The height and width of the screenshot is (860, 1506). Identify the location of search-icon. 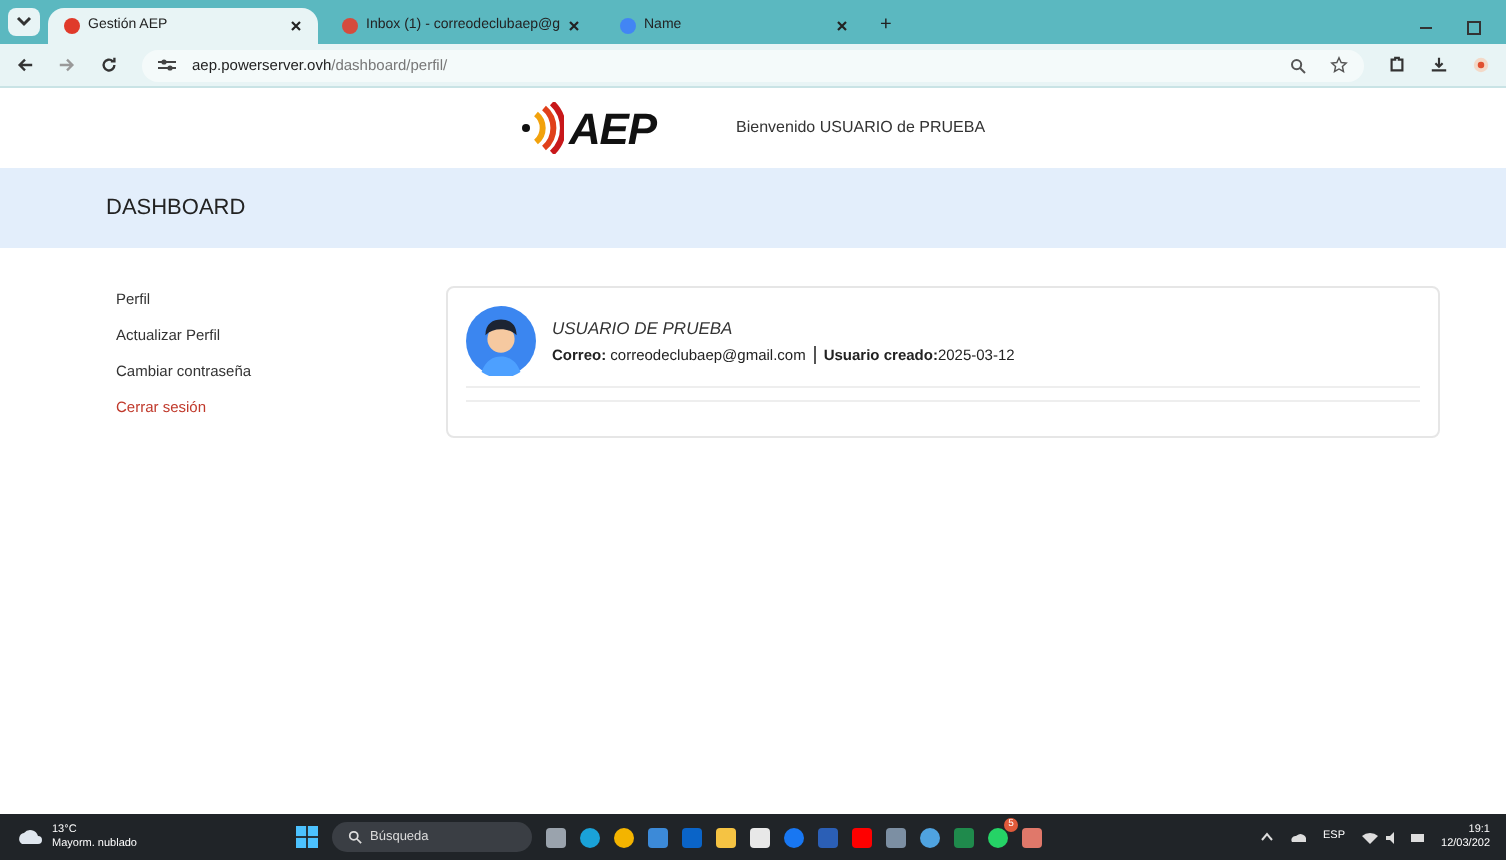
(355, 837).